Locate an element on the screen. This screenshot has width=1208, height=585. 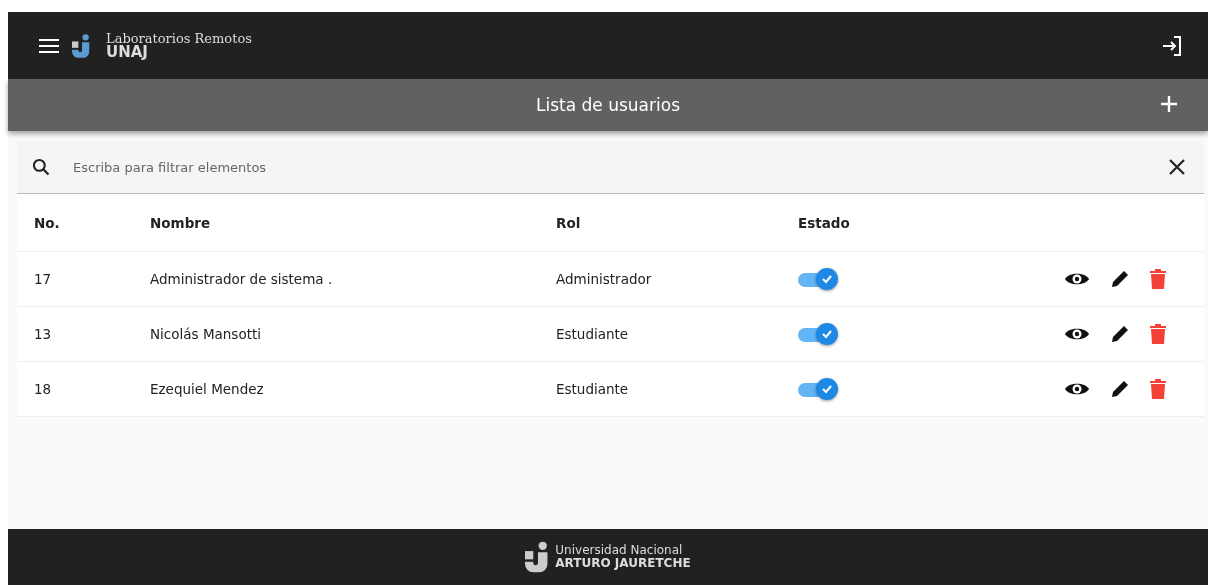
search-field: Escriba para filtrar elementos is located at coordinates (609, 167).